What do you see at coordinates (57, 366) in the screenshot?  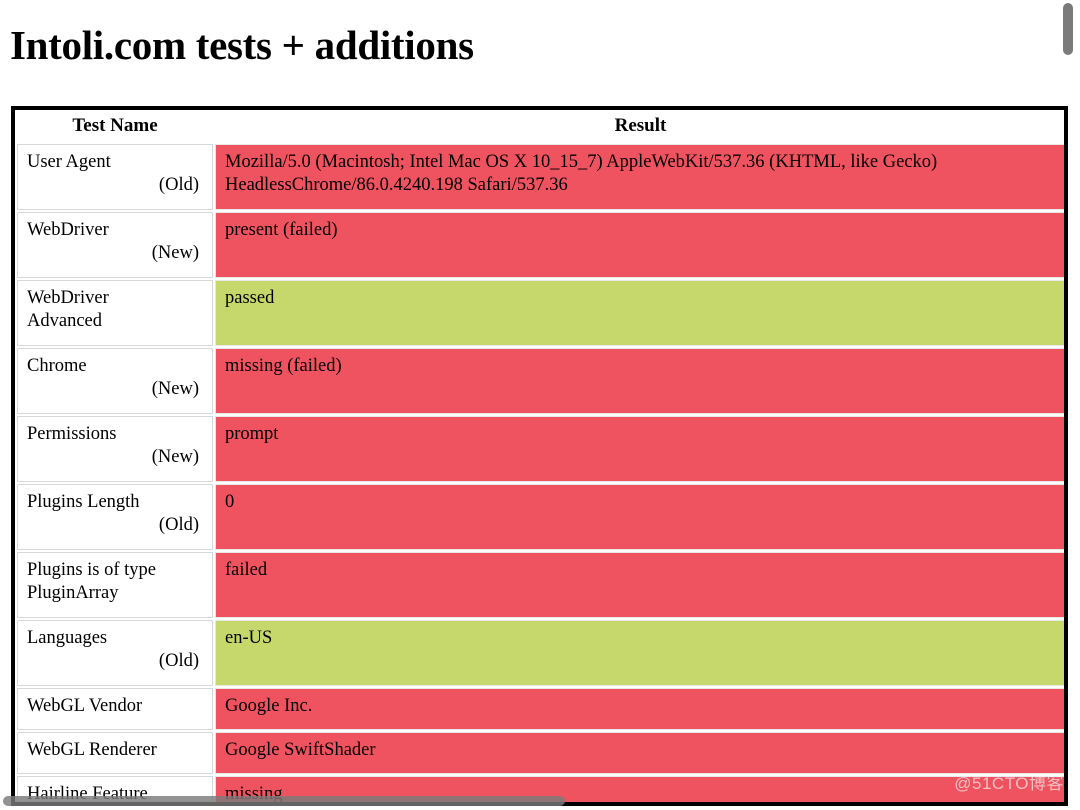 I see `test-name-text: Chrome` at bounding box center [57, 366].